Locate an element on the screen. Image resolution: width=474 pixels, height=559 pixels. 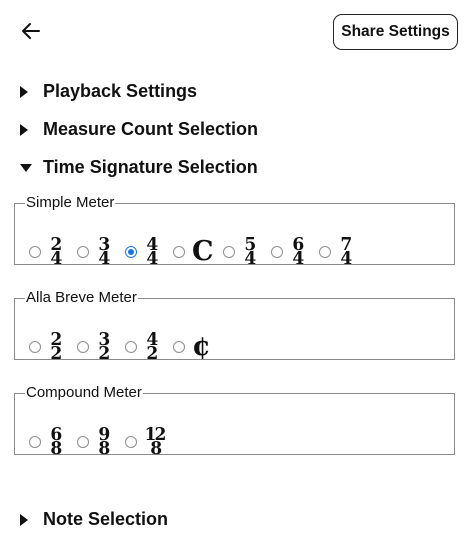
cut-time-option: ¢ is located at coordinates (192, 346).